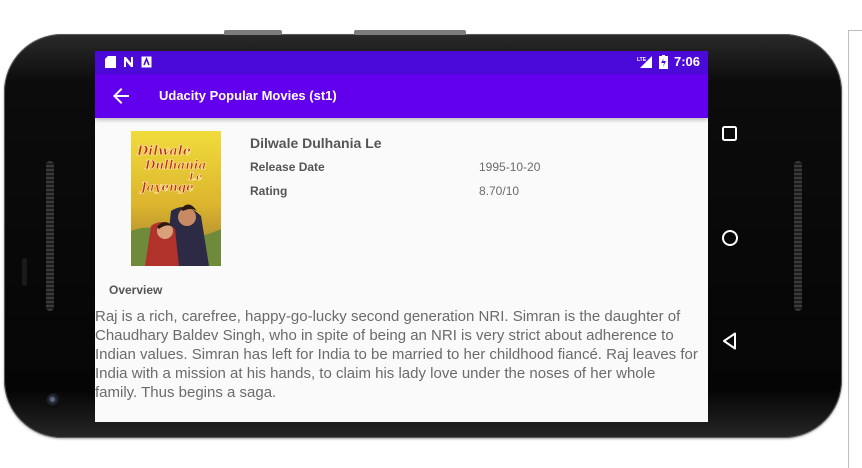  I want to click on rating-label: Rating, so click(269, 191).